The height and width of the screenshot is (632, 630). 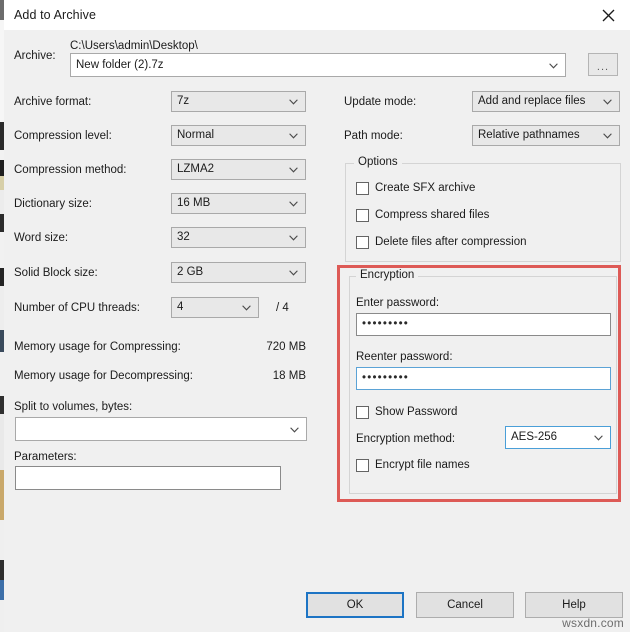 I want to click on memory-compressing-label: Memory usage for Compressing:, so click(x=97, y=347).